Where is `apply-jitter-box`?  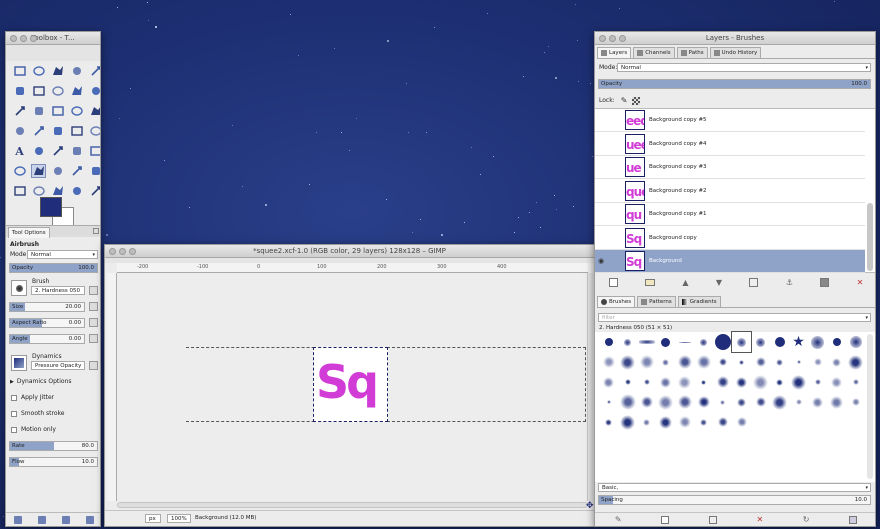
apply-jitter-box is located at coordinates (14, 397).